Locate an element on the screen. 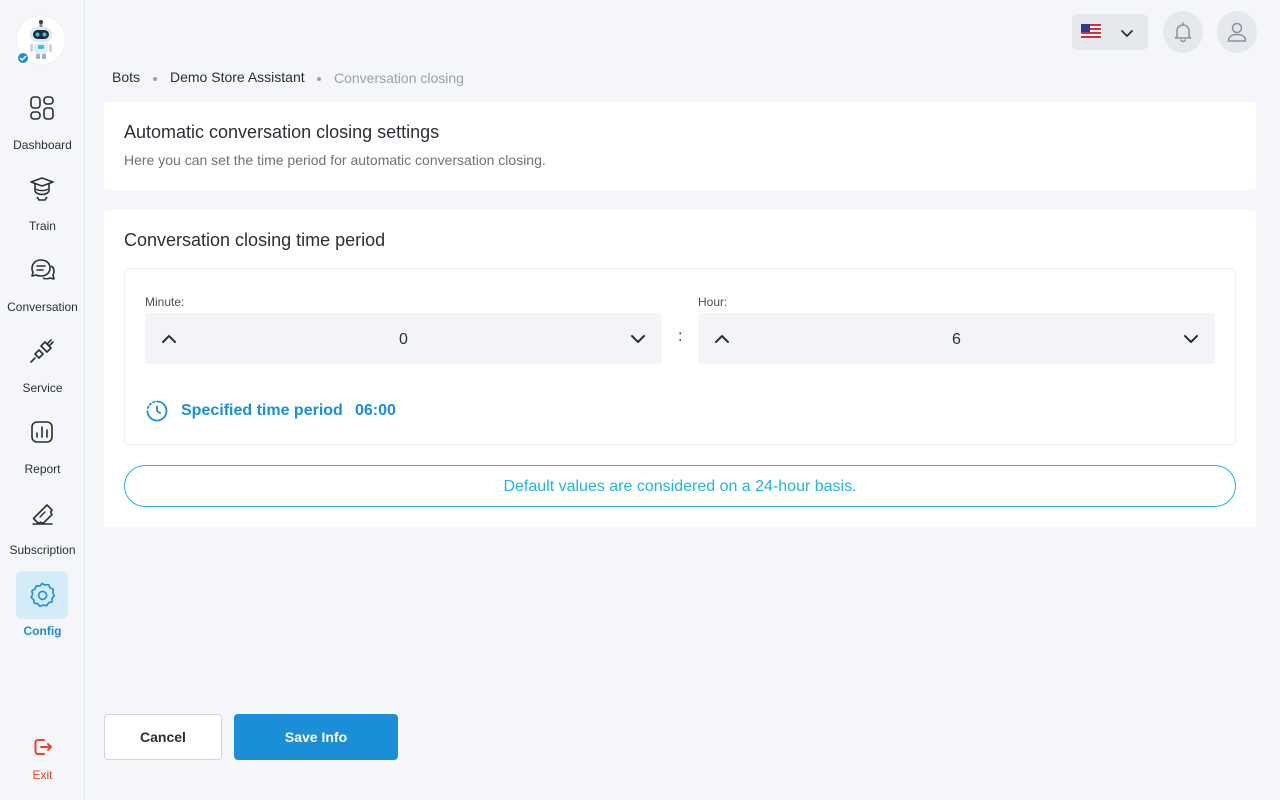 The height and width of the screenshot is (800, 1280). plug-icon is located at coordinates (42, 351).